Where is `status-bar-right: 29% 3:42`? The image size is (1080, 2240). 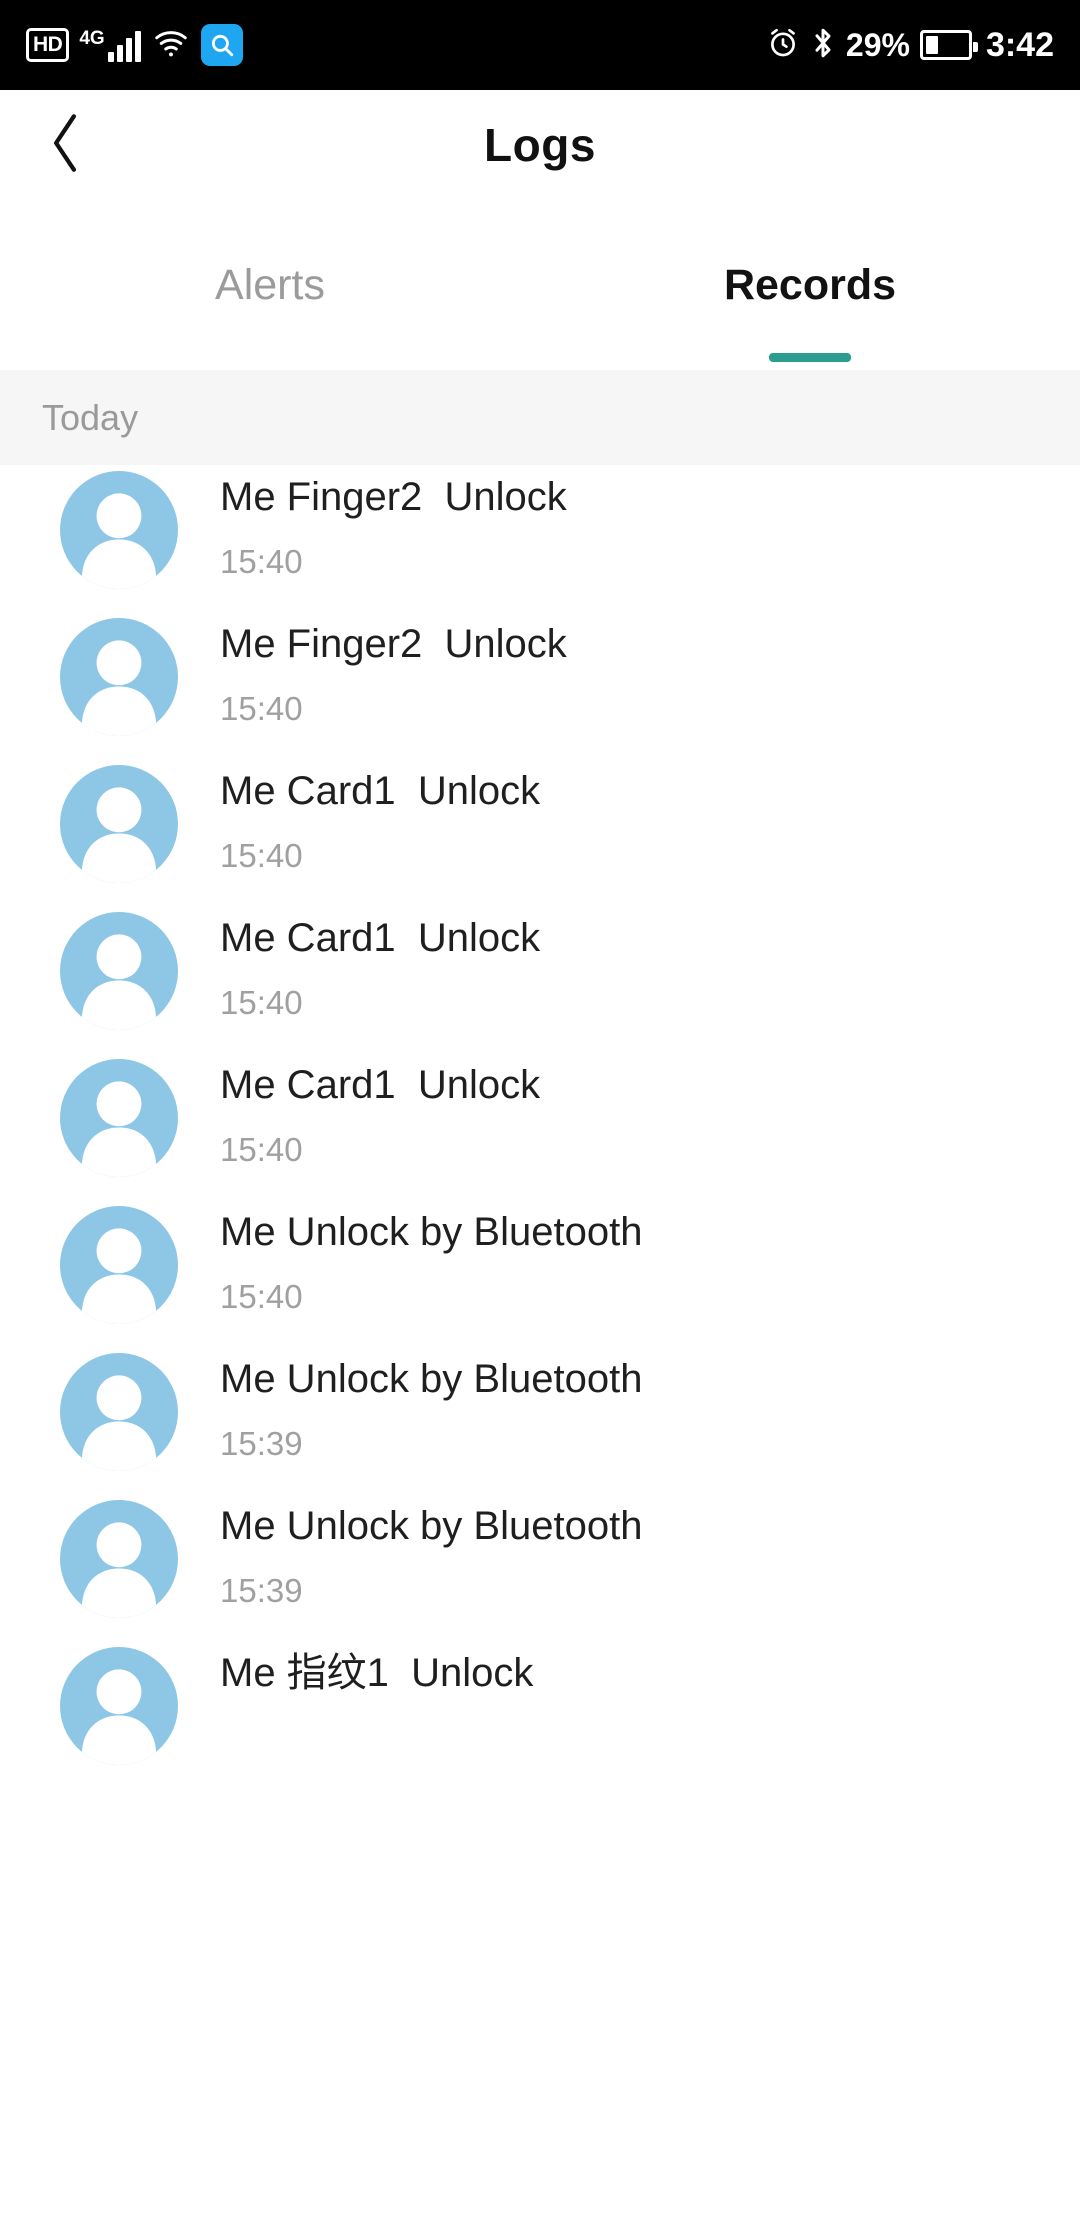
status-bar-right: 29% 3:42 is located at coordinates (910, 45).